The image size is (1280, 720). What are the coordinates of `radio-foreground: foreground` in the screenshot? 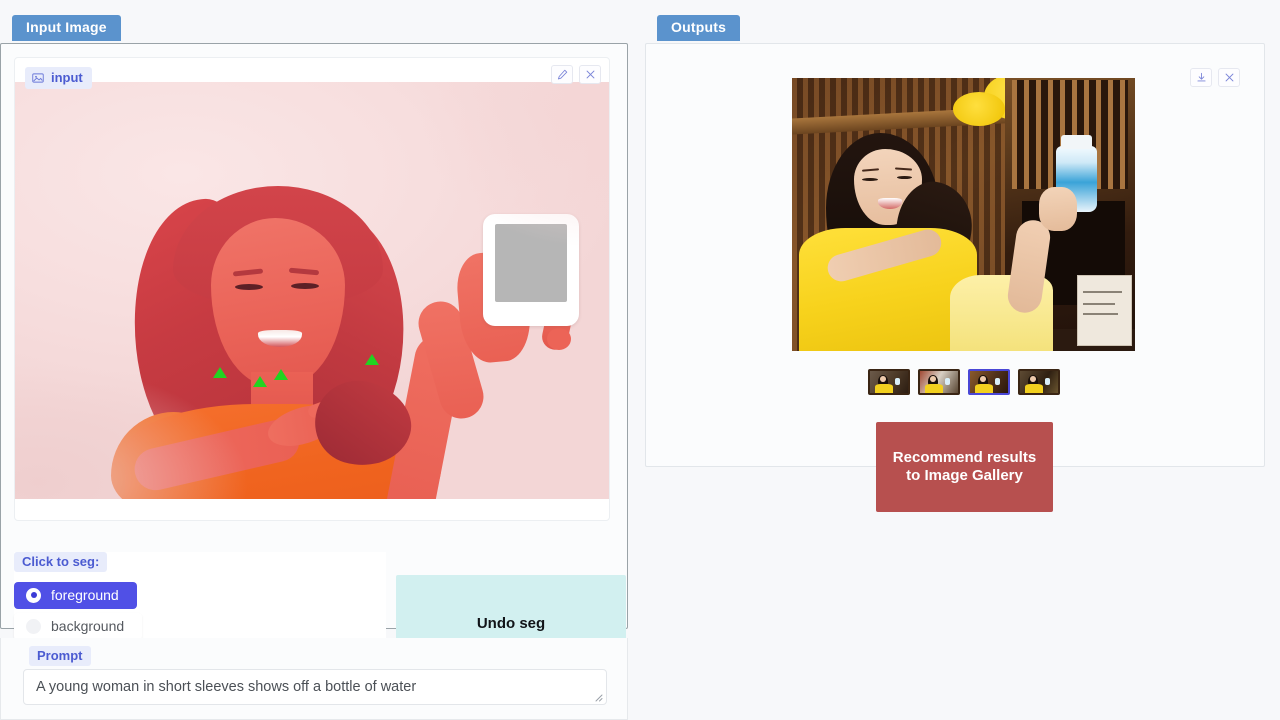 It's located at (75, 595).